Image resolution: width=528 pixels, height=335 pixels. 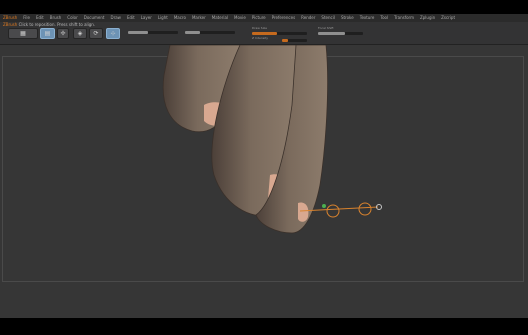 I want to click on rgb-intensity-fill, so click(x=192, y=32).